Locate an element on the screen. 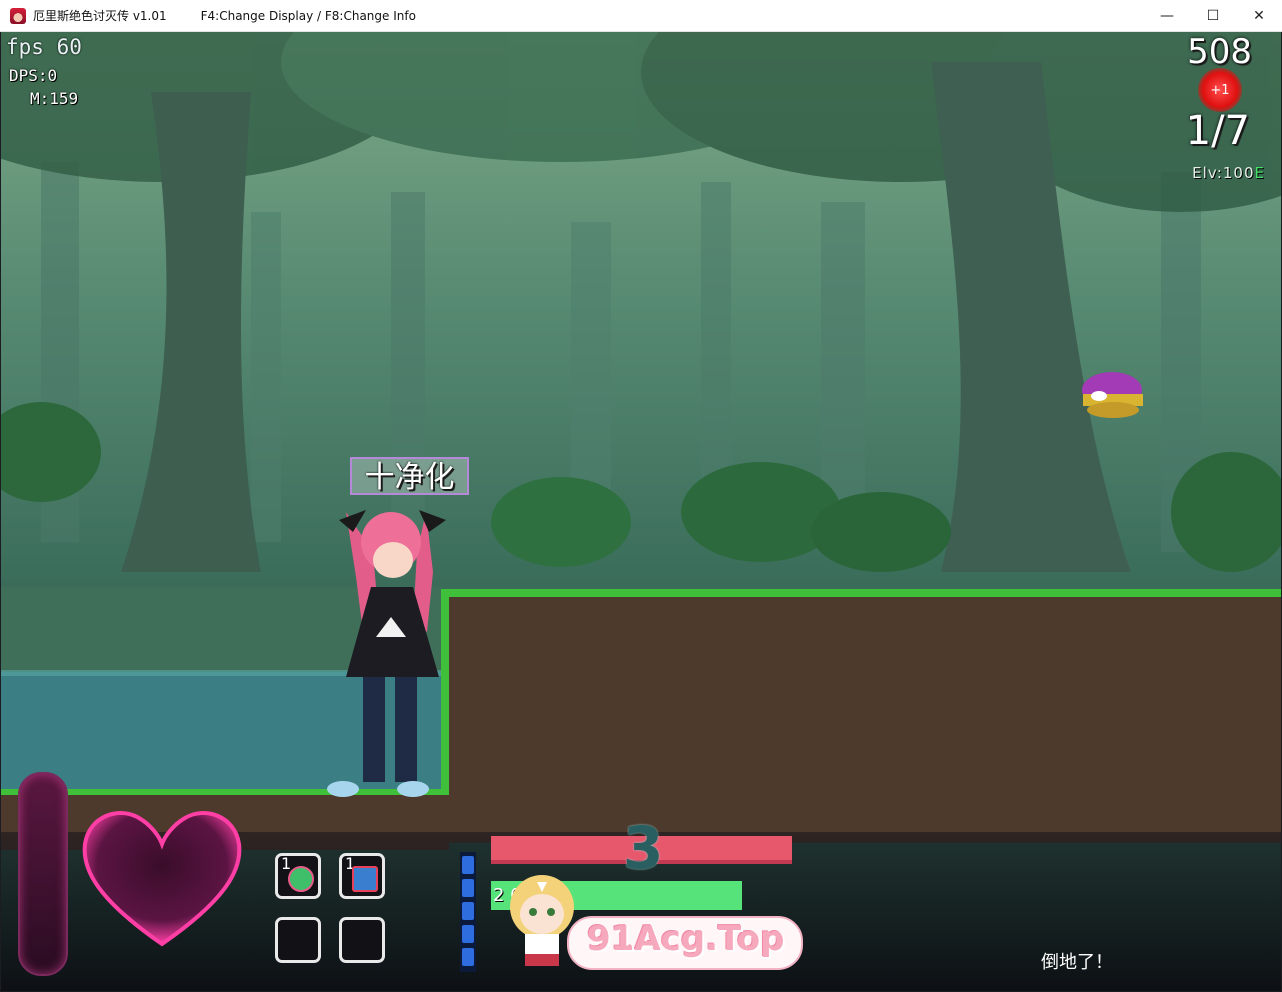 The image size is (1282, 992). elv-suffix: E is located at coordinates (1259, 173).